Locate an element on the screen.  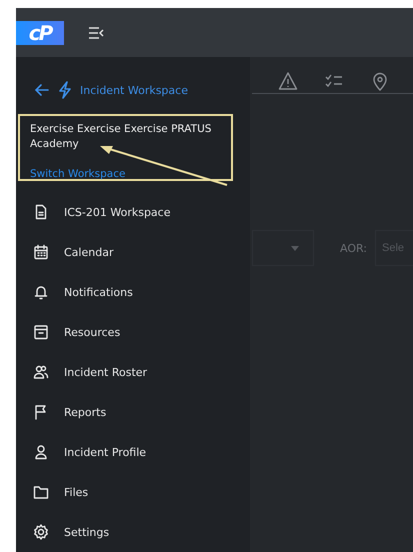
sidebar-item: Notifications is located at coordinates (133, 292).